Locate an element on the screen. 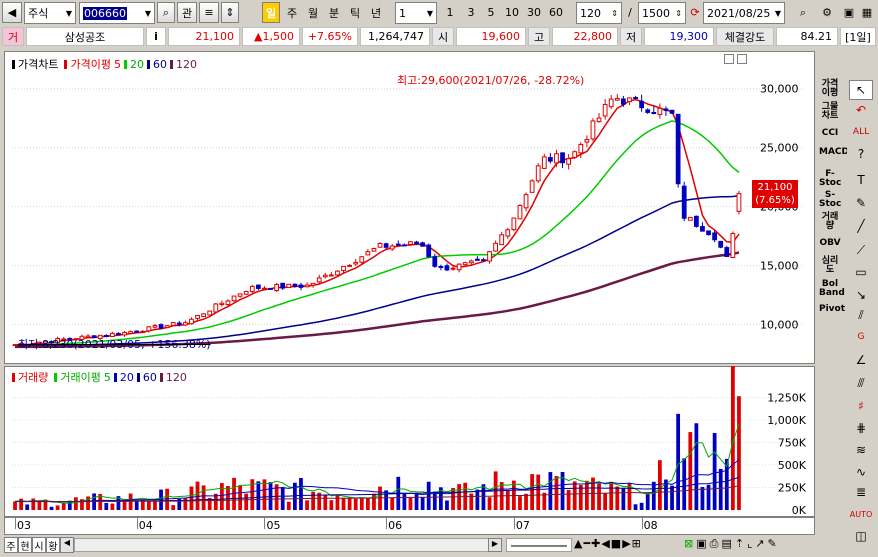  brush-icon: ✎ is located at coordinates (861, 203).